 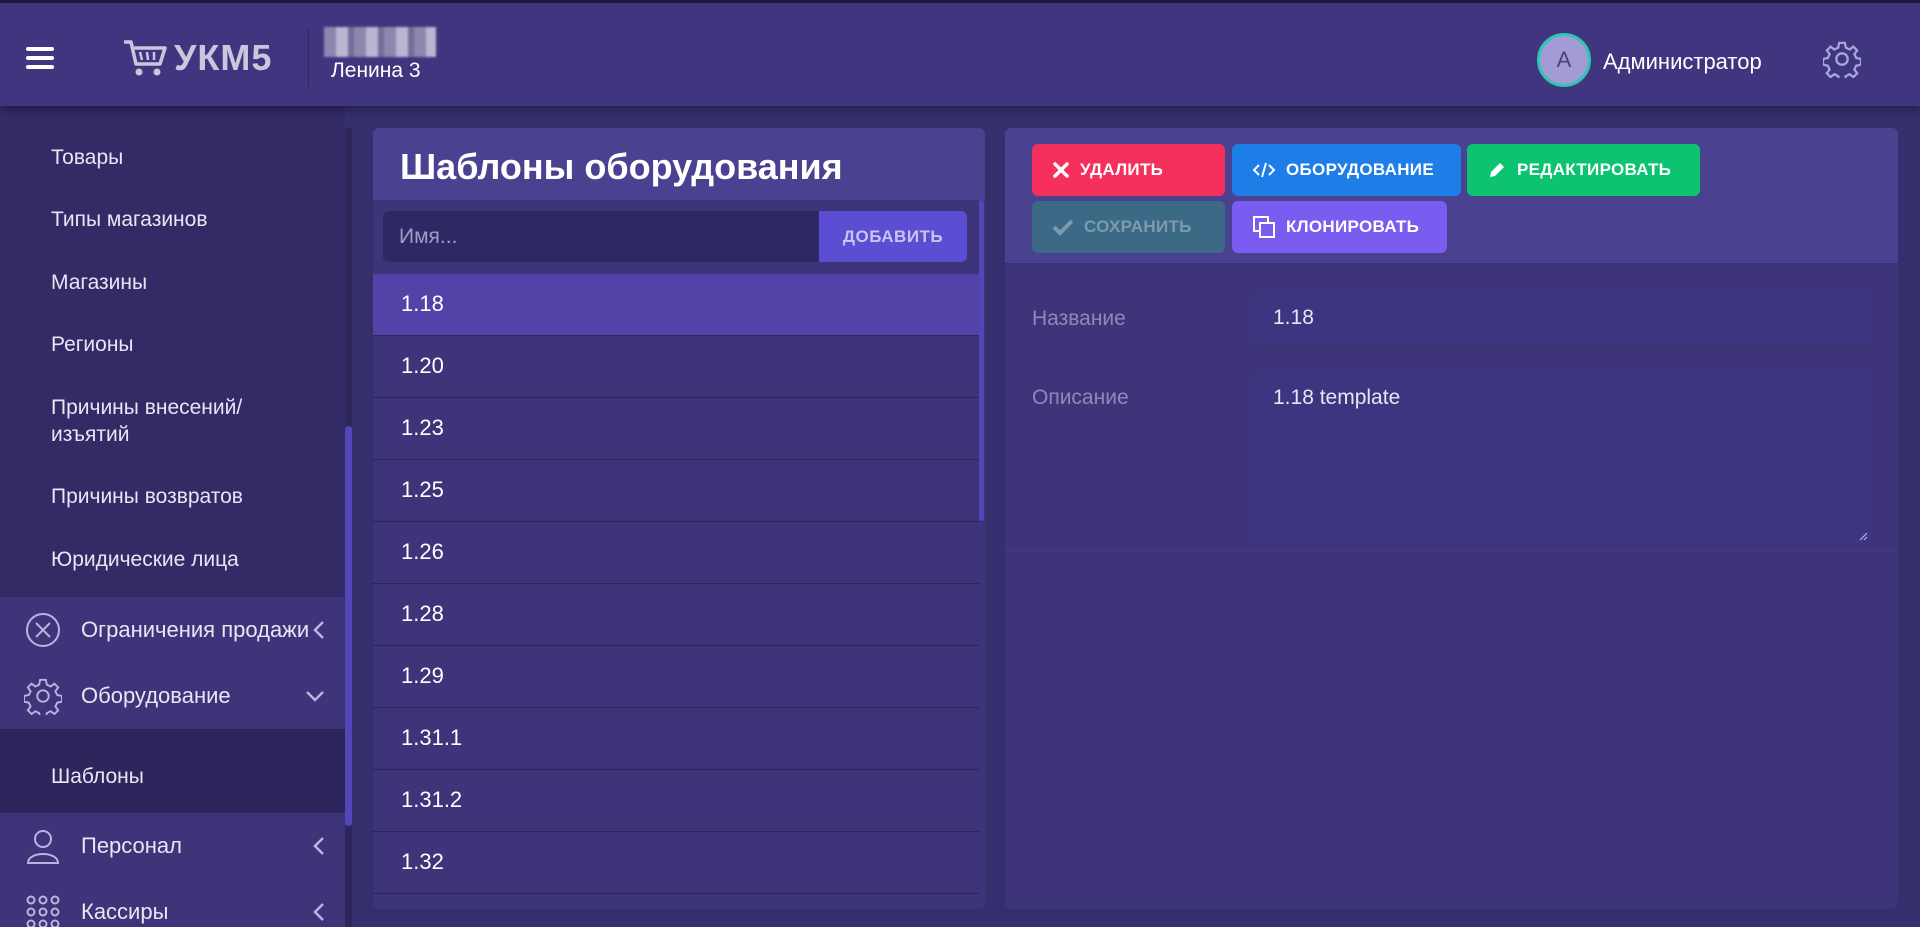 What do you see at coordinates (1594, 169) in the screenshot?
I see `edit-button-label: РЕДАКТИРОВАТЬ` at bounding box center [1594, 169].